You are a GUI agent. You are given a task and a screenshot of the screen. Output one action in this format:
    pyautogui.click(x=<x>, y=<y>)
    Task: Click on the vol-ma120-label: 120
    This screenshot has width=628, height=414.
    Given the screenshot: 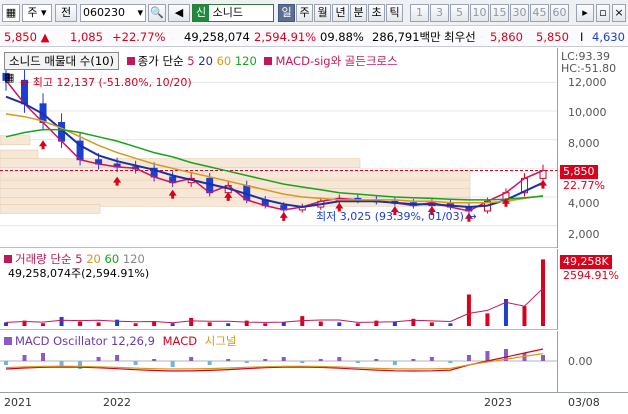 What is the action you would take?
    pyautogui.click(x=133, y=259)
    